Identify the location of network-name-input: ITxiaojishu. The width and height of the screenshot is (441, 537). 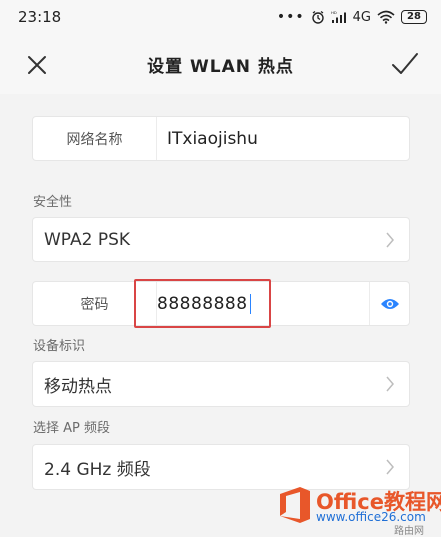
(207, 139).